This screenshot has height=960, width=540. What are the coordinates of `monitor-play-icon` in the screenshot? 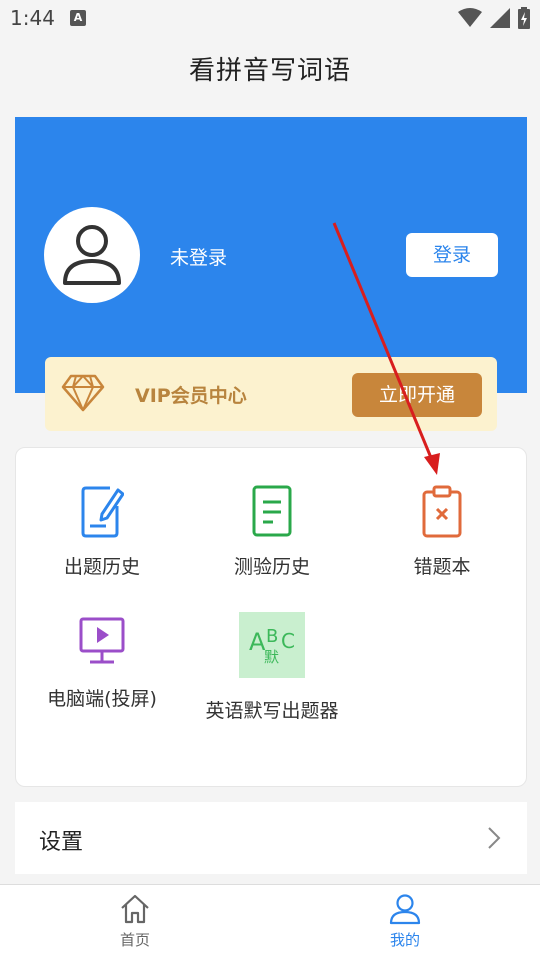 It's located at (102, 640).